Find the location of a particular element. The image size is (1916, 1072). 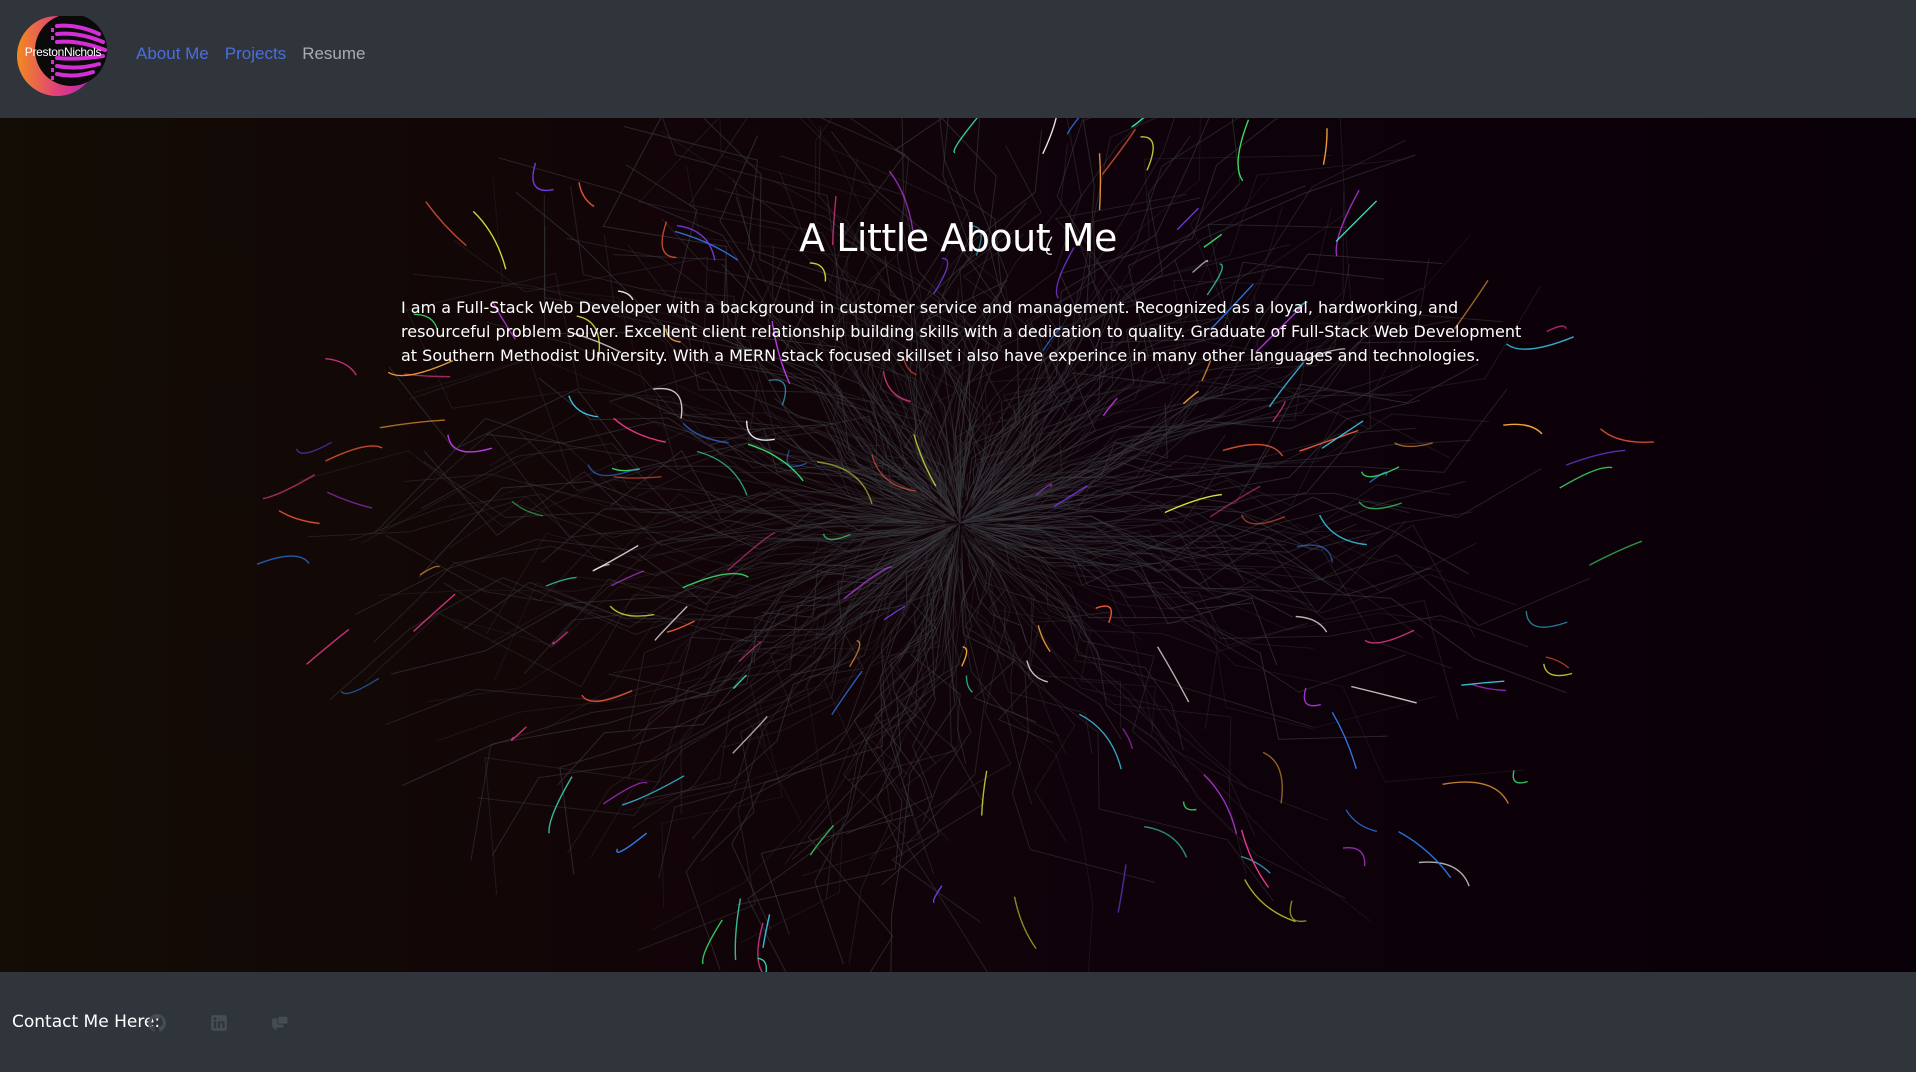

nav-links: About Me Projects Resume is located at coordinates (251, 54).